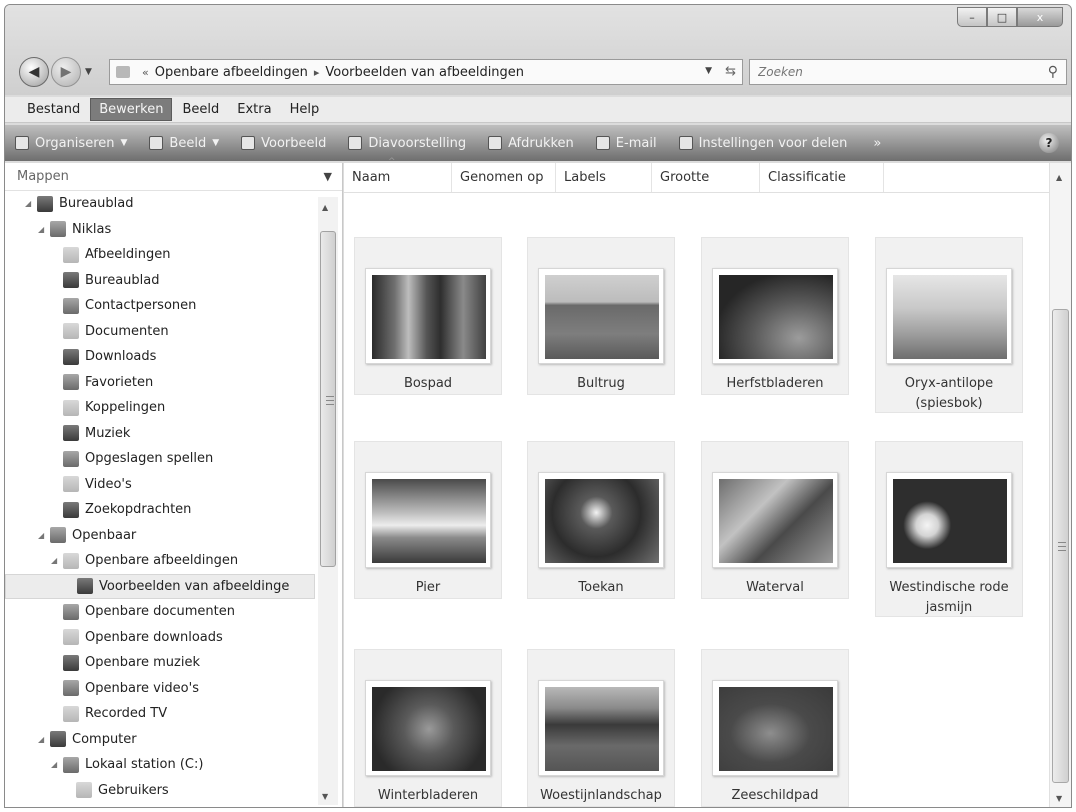 The image size is (1076, 812). What do you see at coordinates (626, 143) in the screenshot?
I see `email-button: E-mail` at bounding box center [626, 143].